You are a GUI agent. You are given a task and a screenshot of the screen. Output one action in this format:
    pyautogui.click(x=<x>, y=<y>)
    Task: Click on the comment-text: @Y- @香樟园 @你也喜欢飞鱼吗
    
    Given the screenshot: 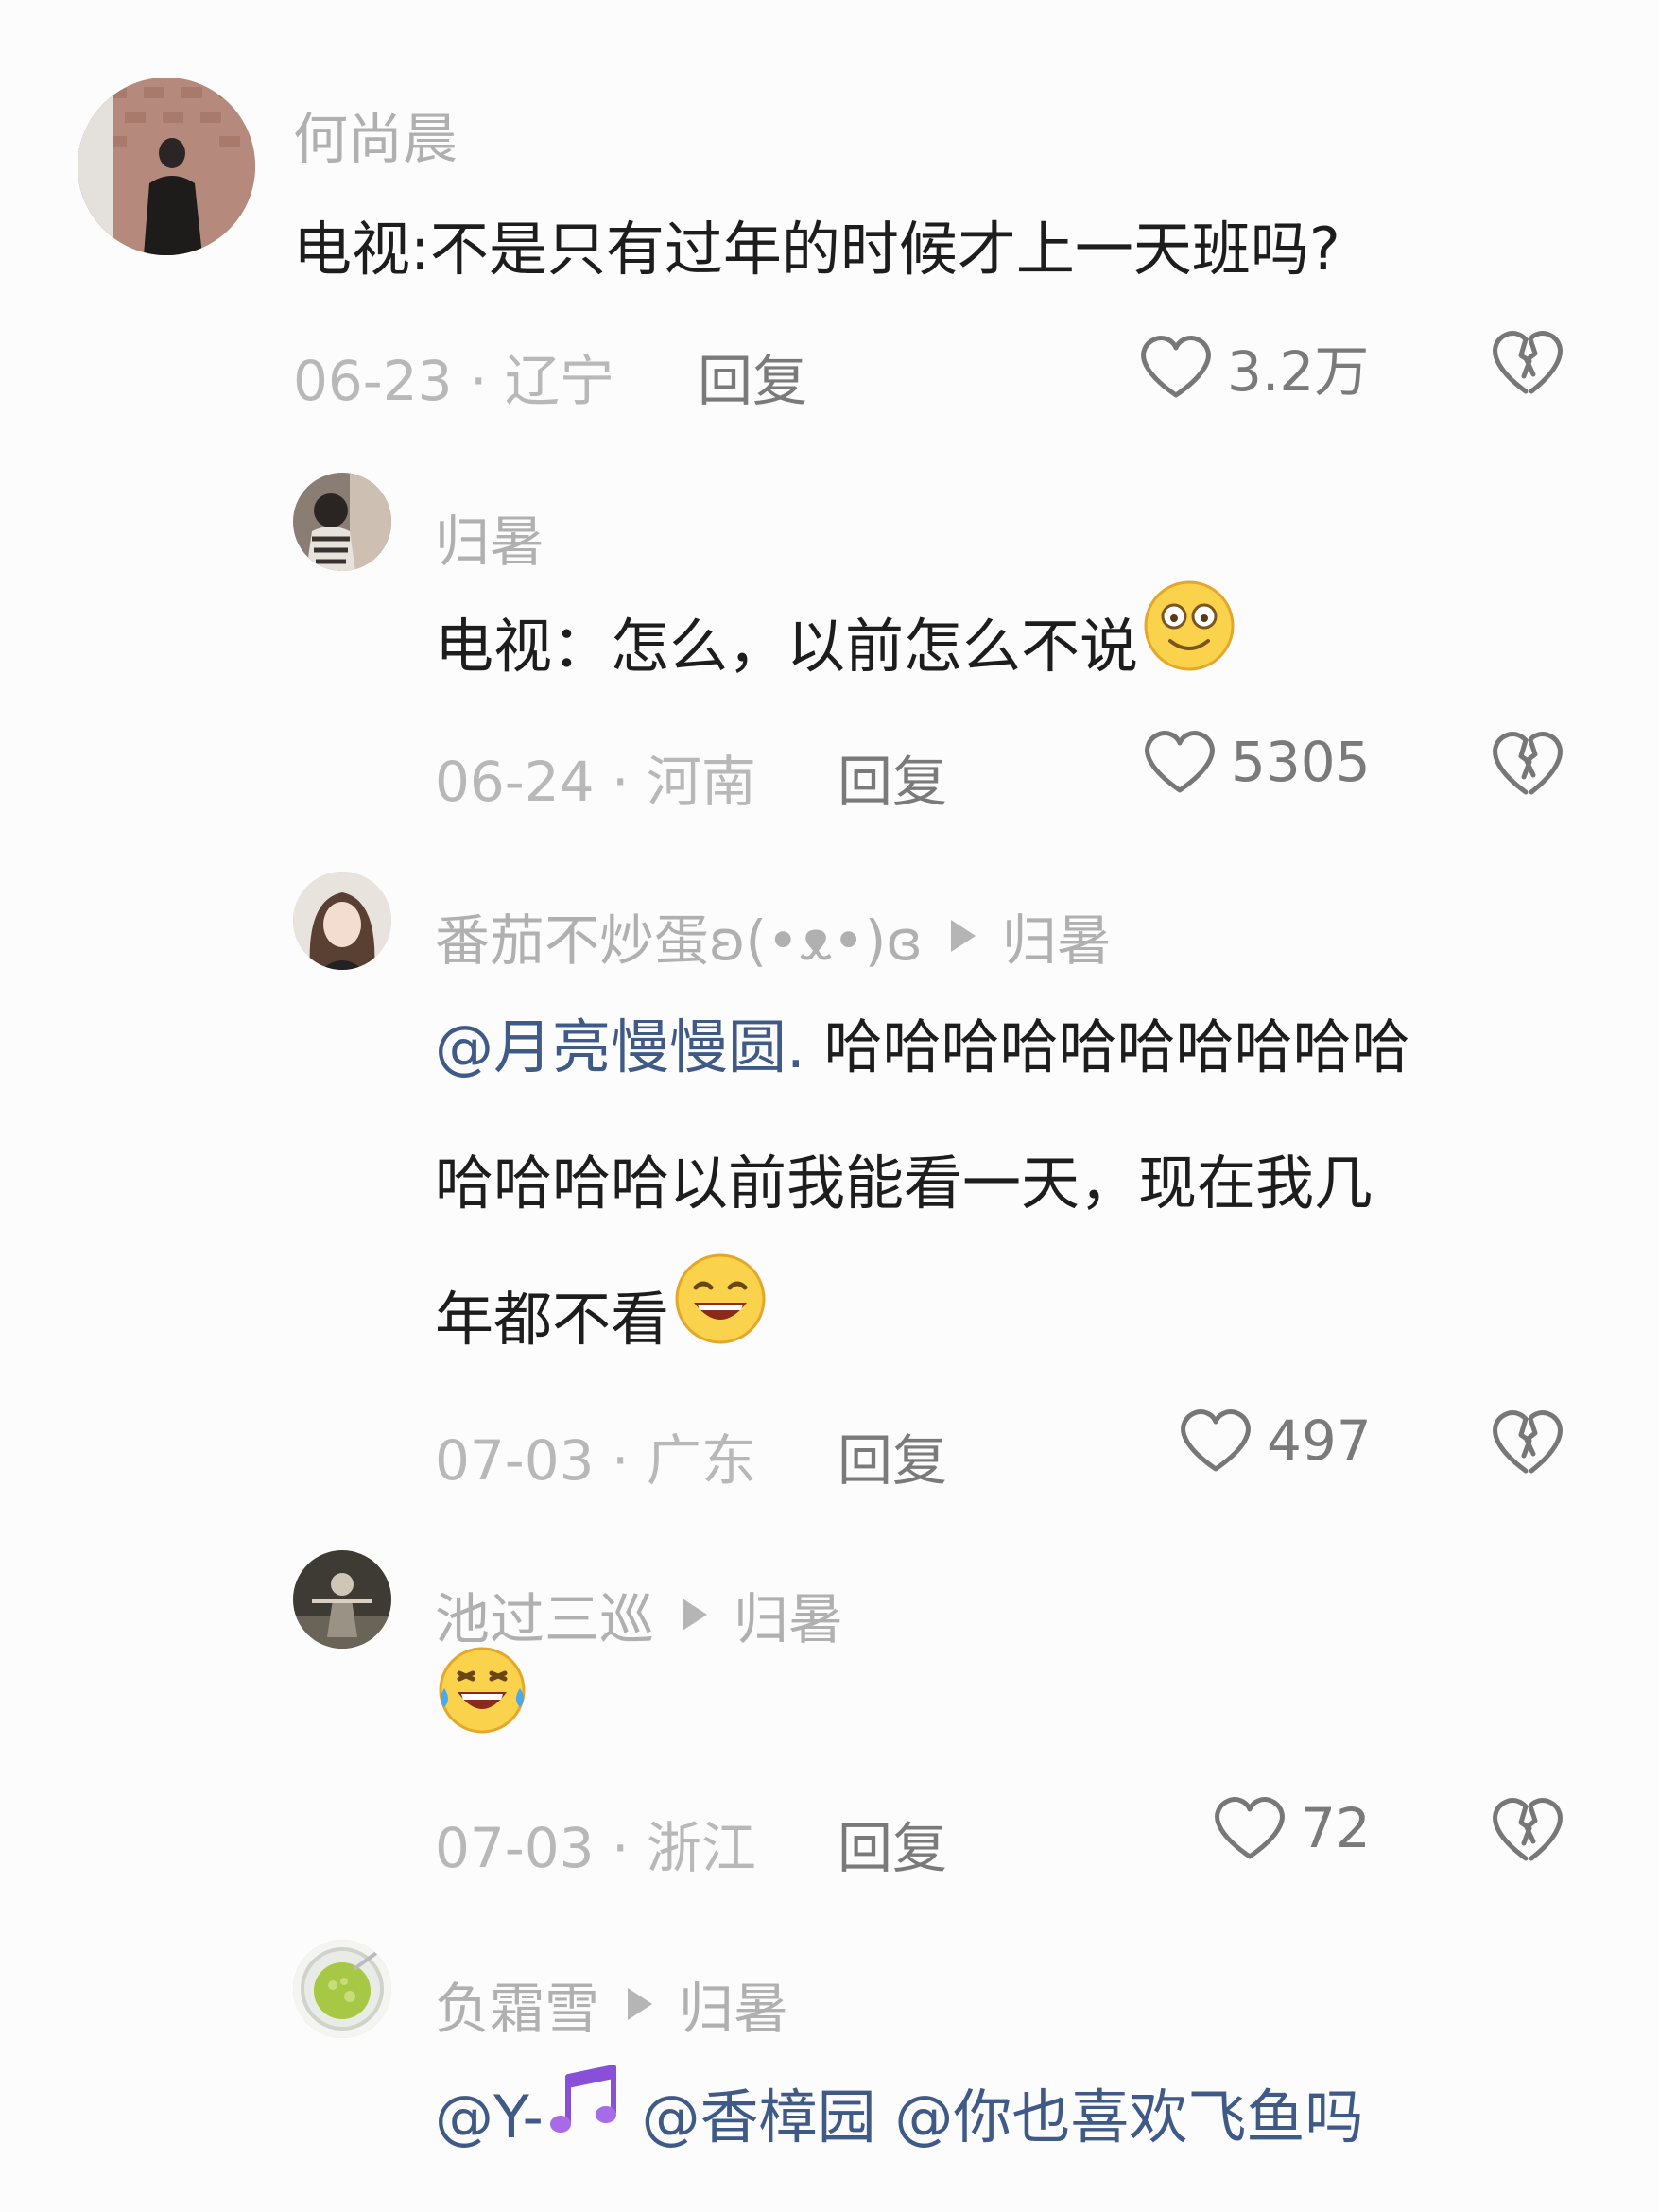 What is the action you would take?
    pyautogui.click(x=899, y=2119)
    